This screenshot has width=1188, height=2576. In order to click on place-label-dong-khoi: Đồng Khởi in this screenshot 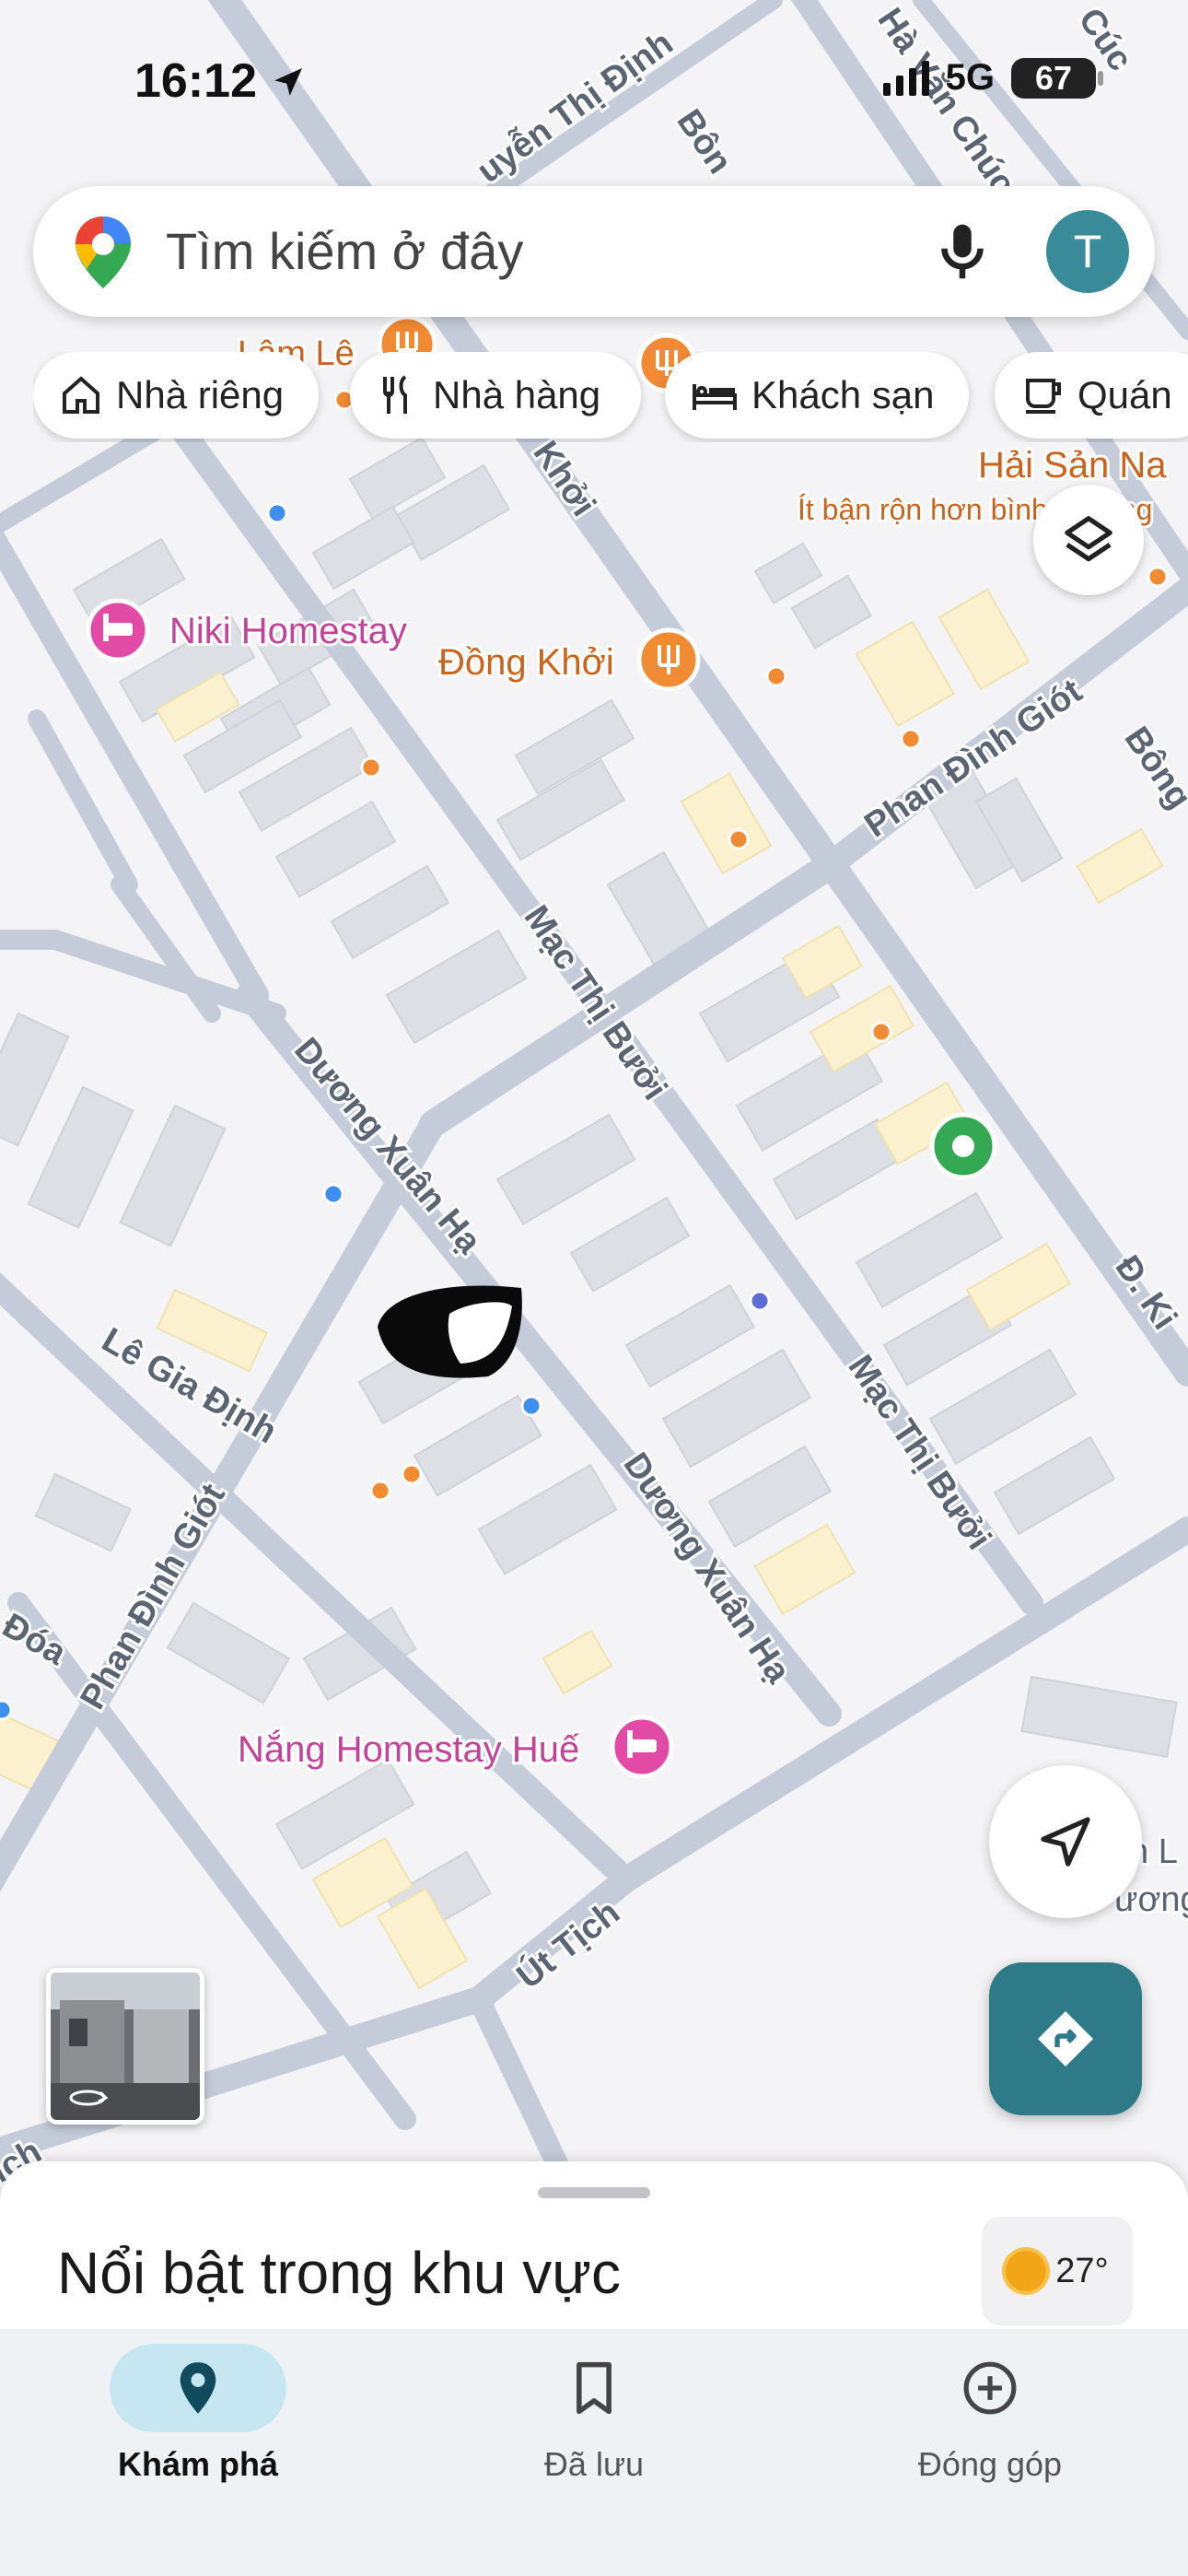, I will do `click(526, 662)`.